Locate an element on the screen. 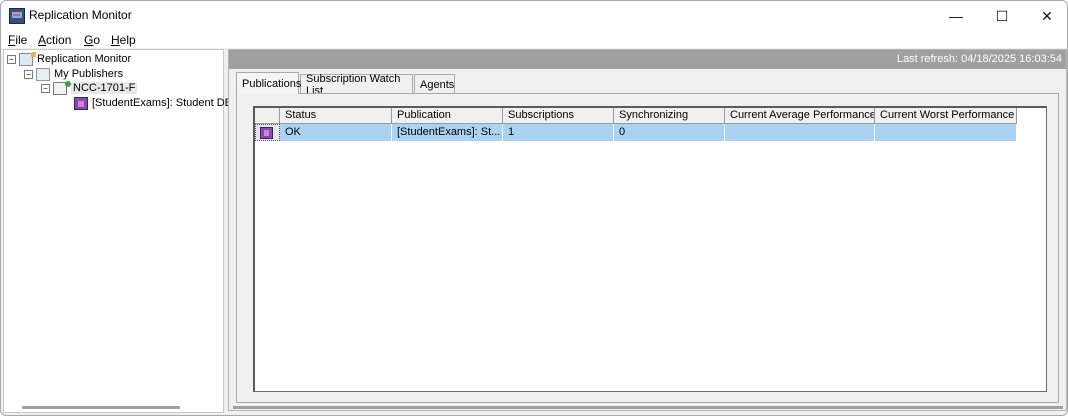 This screenshot has height=416, width=1068. window-title: Replication Monitor is located at coordinates (80, 15).